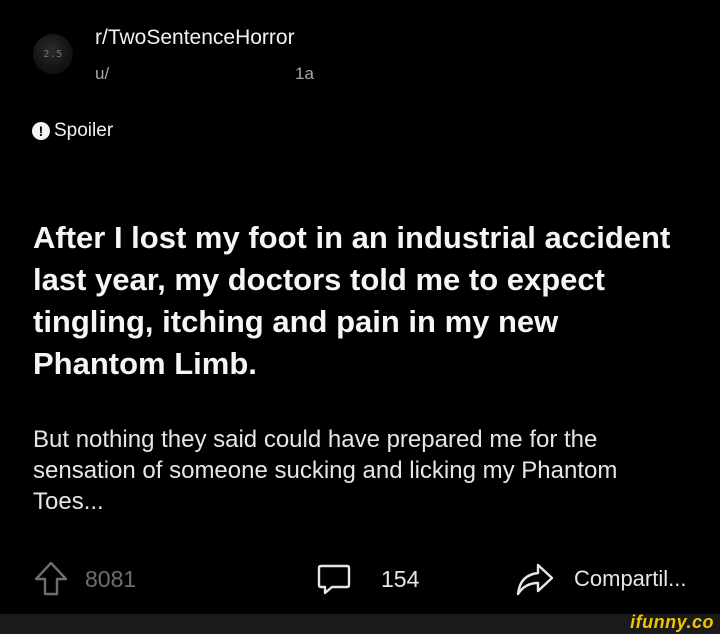 The image size is (720, 634). What do you see at coordinates (363, 57) in the screenshot?
I see `post-header: 2.5 r/TwoSentenceHorror u/ 1a` at bounding box center [363, 57].